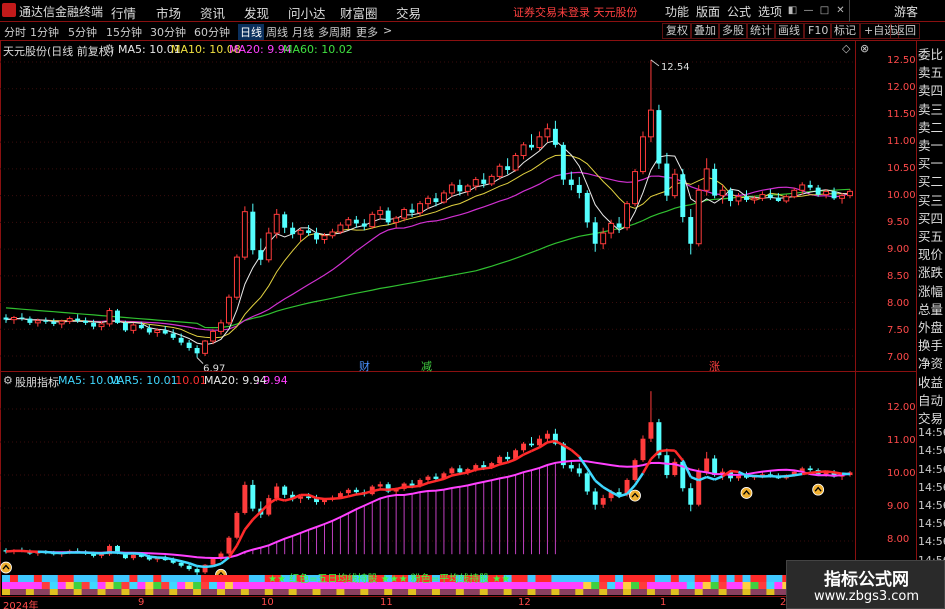 The width and height of the screenshot is (945, 609). What do you see at coordinates (307, 12) in the screenshot?
I see `menu-ask-xiaoda: 问小达` at bounding box center [307, 12].